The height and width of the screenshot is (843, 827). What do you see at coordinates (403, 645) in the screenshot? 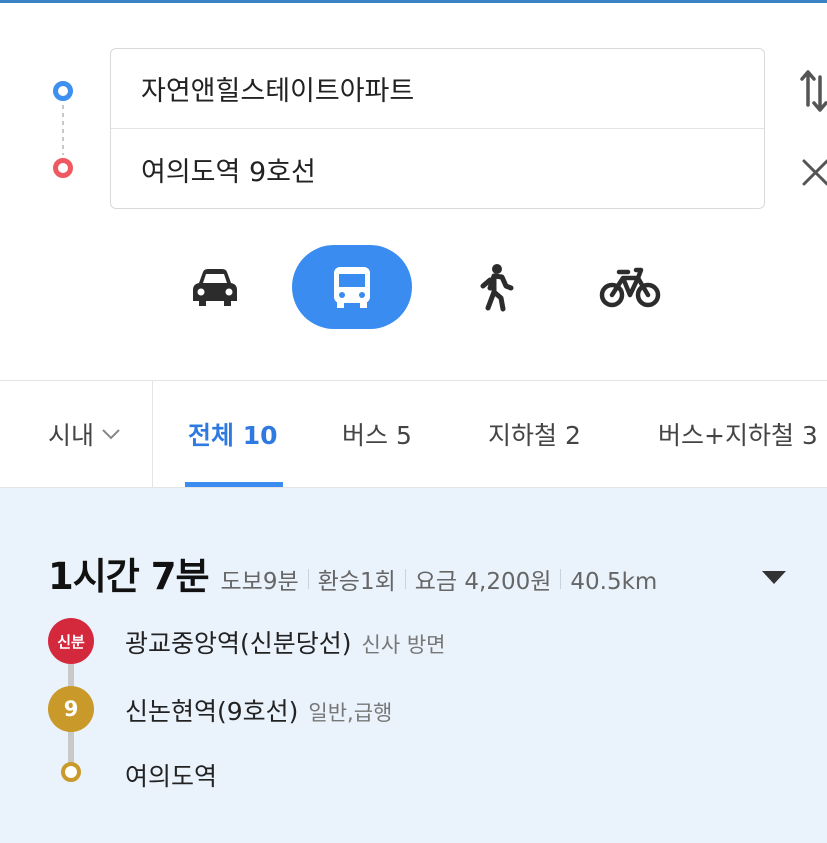
I see `stop-direction: 신사 방면` at bounding box center [403, 645].